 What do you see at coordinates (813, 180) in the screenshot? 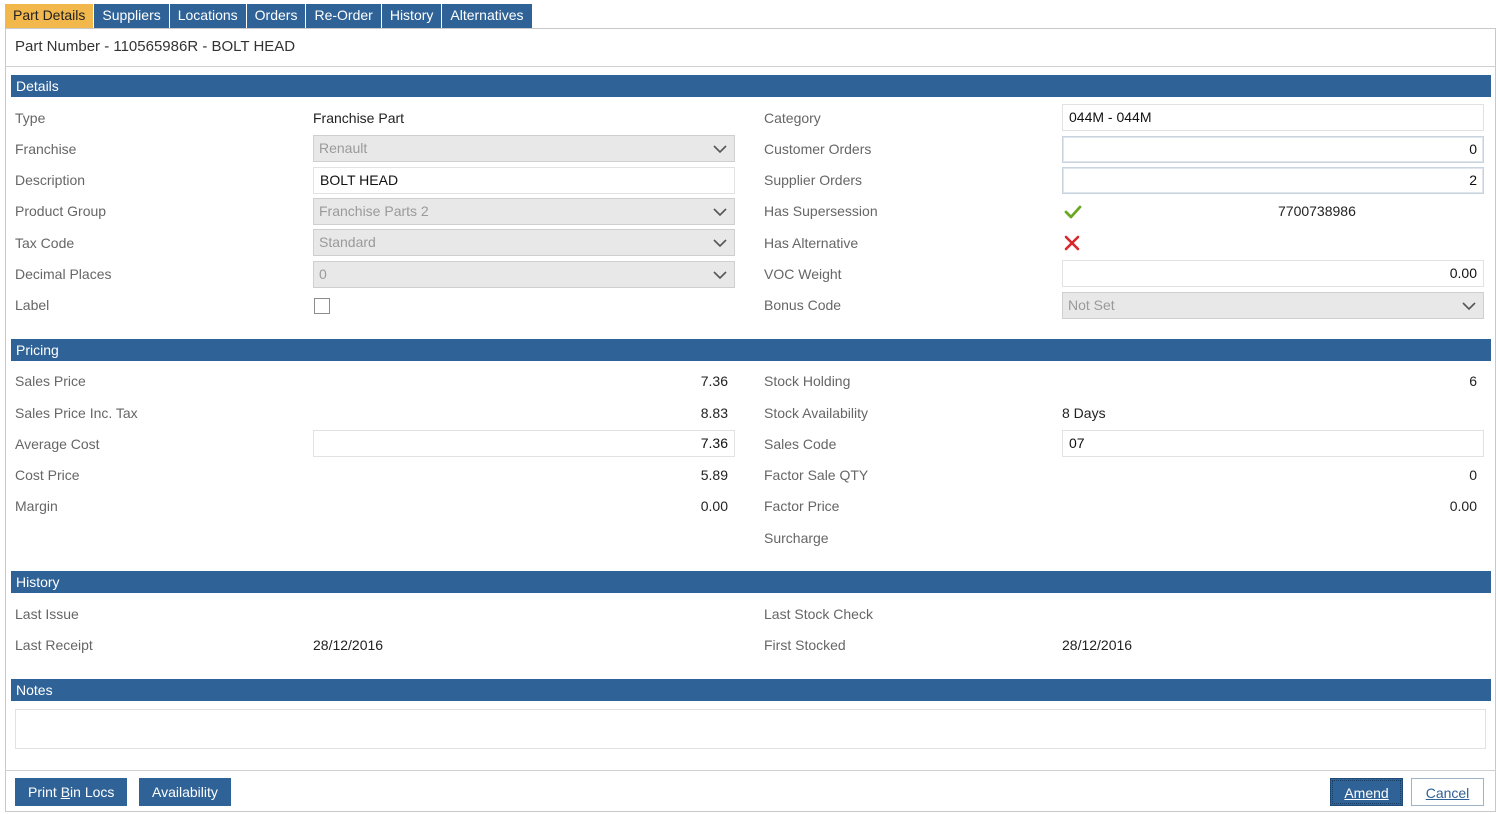
I see `supplier-orders-label: Supplier Orders` at bounding box center [813, 180].